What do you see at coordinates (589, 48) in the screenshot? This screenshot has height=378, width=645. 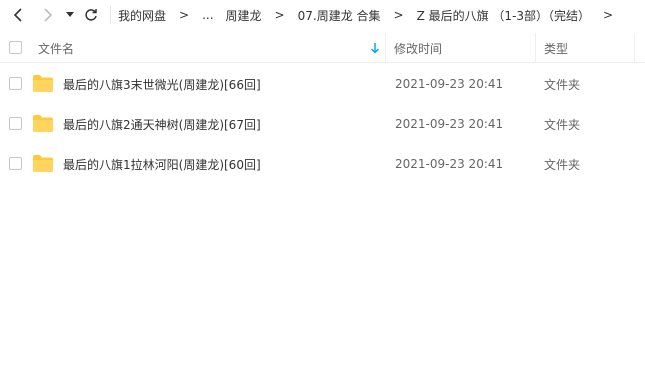 I see `column-header-type: 类型` at bounding box center [589, 48].